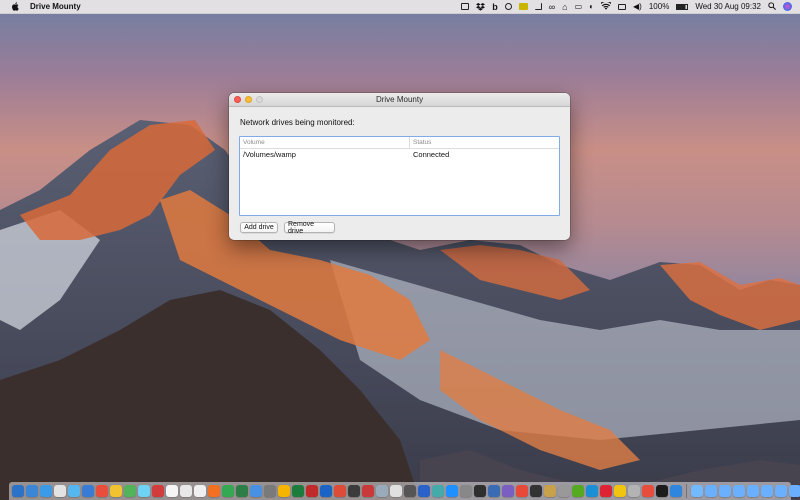 The height and width of the screenshot is (500, 800). What do you see at coordinates (269, 154) in the screenshot?
I see `cell-volume: /Volumes/wamp` at bounding box center [269, 154].